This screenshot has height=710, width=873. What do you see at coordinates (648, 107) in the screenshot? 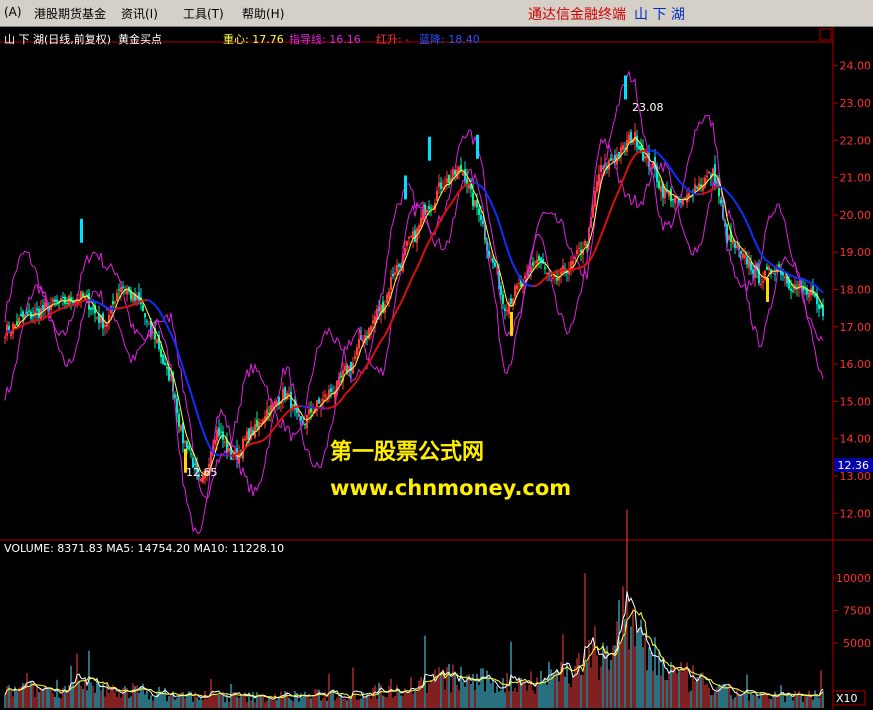
I see `high-price-annotation: 23.08` at bounding box center [648, 107].